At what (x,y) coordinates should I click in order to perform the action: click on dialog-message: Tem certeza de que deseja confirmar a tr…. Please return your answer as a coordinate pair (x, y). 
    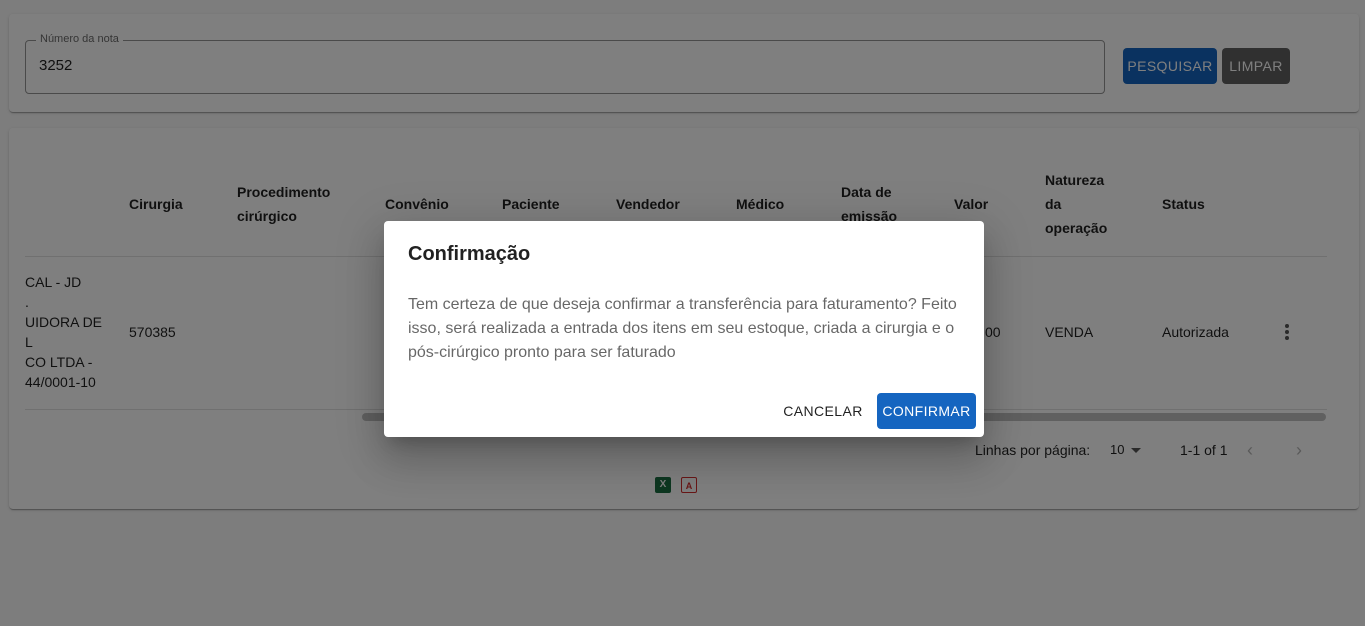
    Looking at the image, I should click on (682, 328).